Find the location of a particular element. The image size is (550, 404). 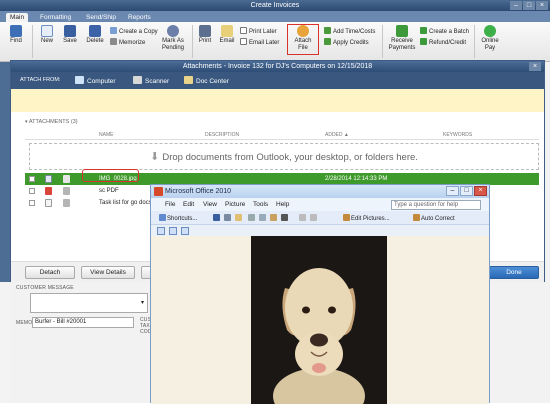

online-pay-label: Online Pay is located at coordinates (490, 44).